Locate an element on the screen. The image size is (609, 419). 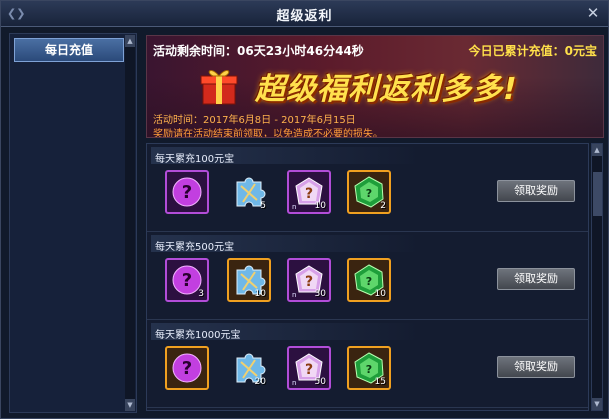
scroll-thumb is located at coordinates (597, 194).